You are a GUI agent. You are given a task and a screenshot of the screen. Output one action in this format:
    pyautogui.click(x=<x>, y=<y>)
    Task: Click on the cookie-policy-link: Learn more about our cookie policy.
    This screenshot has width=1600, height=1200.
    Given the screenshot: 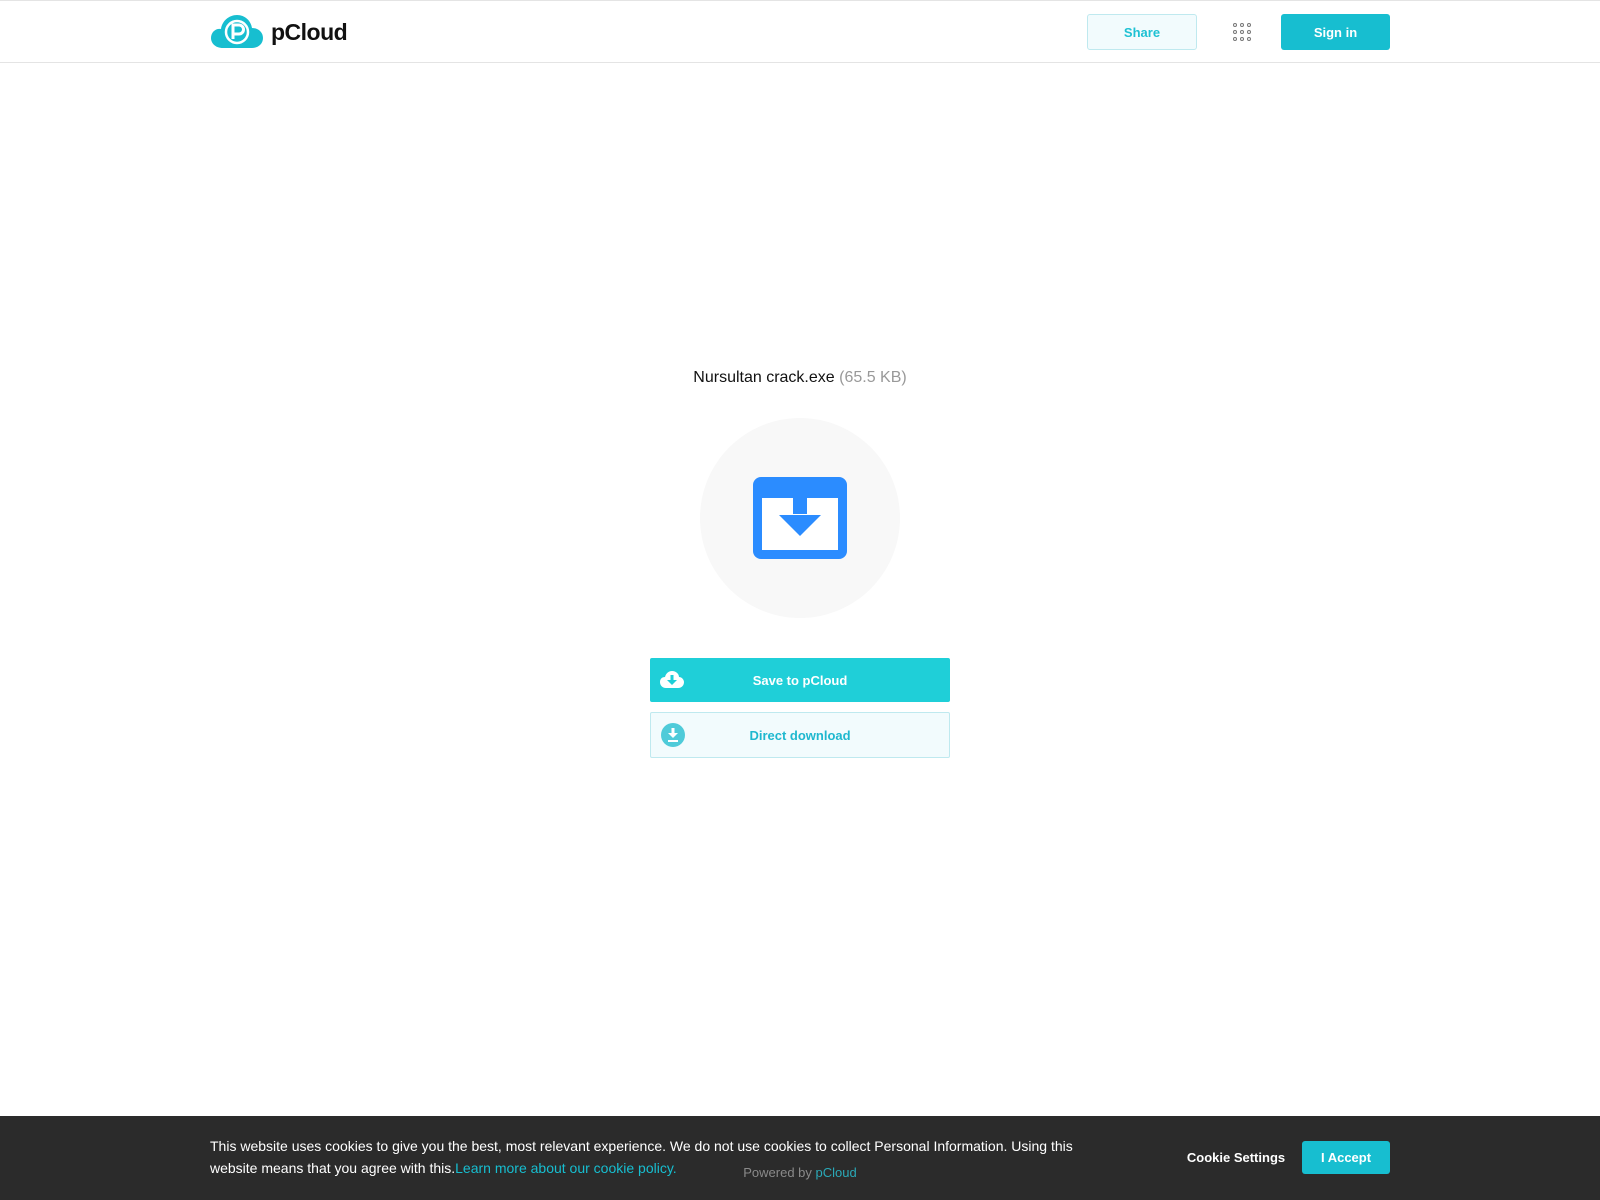 What is the action you would take?
    pyautogui.click(x=566, y=1168)
    